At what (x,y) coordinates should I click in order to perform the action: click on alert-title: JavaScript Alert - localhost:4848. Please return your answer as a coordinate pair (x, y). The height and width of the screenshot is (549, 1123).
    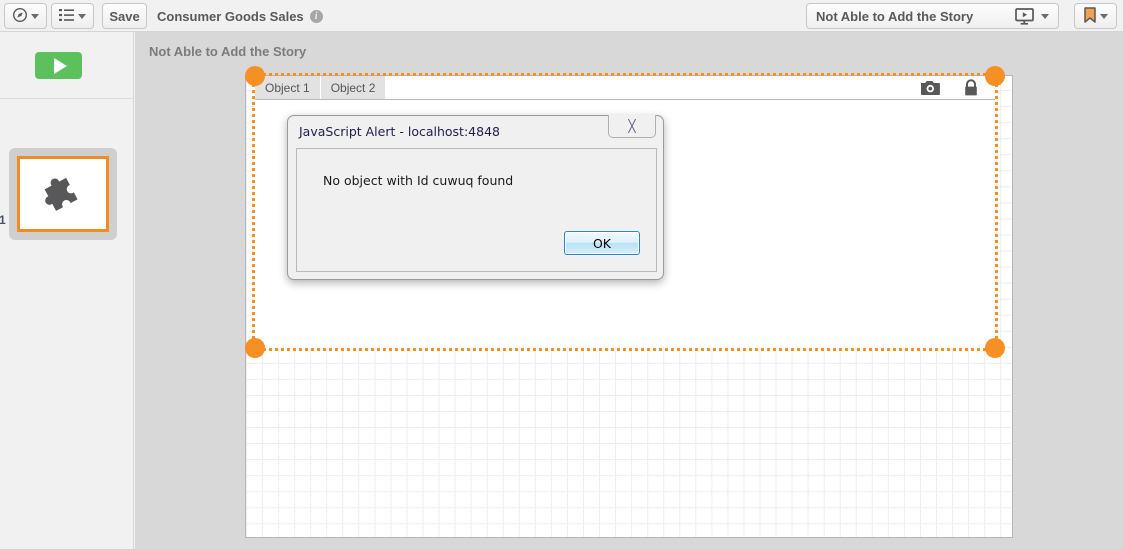
    Looking at the image, I should click on (399, 131).